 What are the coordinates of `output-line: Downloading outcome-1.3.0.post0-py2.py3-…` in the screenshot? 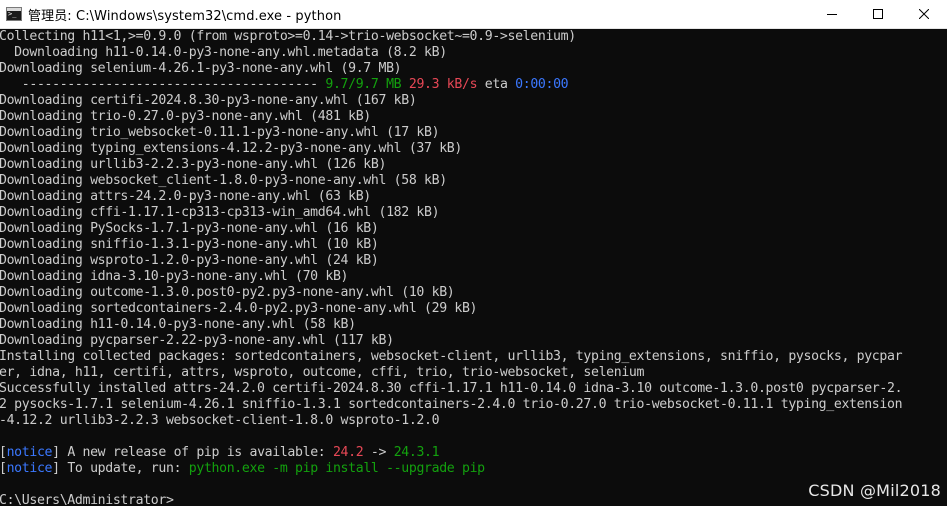 It's located at (227, 292).